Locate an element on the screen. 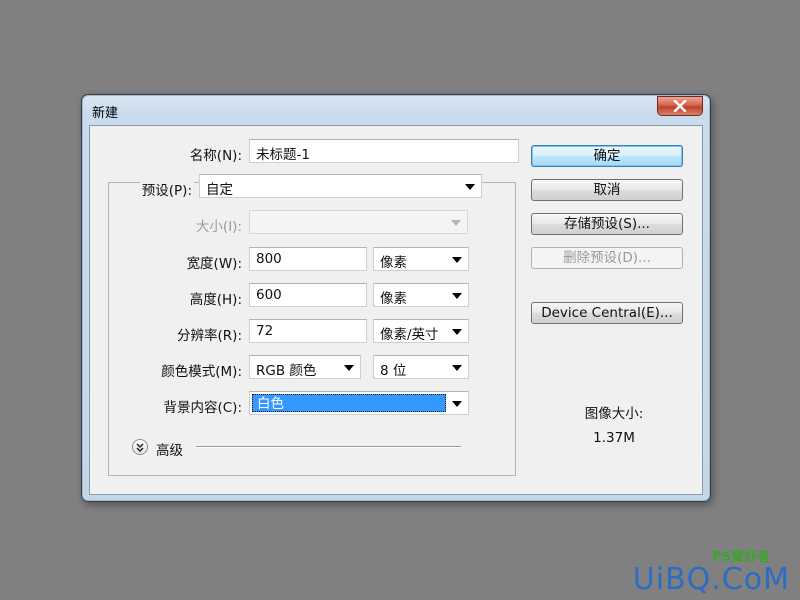 The image size is (800, 600). width-unit-value: 像素 is located at coordinates (393, 263).